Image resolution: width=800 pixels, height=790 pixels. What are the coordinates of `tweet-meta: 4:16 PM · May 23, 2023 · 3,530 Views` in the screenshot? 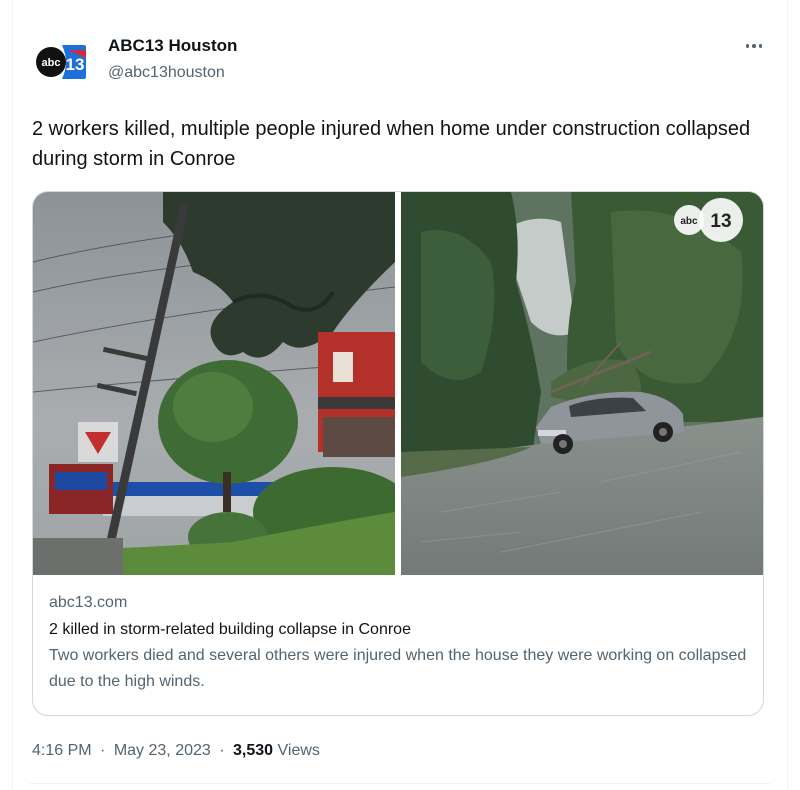 It's located at (176, 751).